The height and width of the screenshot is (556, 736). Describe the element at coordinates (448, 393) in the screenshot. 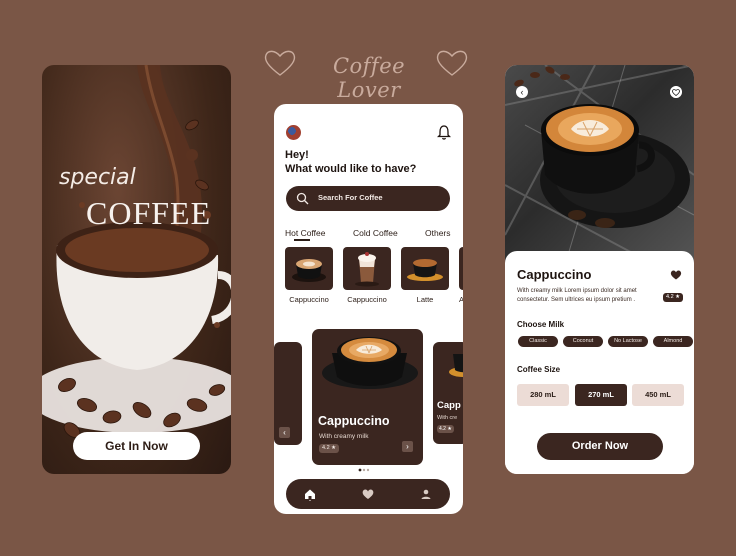

I see `carousel-next-card: Capp With cre 4.2 ★` at that location.